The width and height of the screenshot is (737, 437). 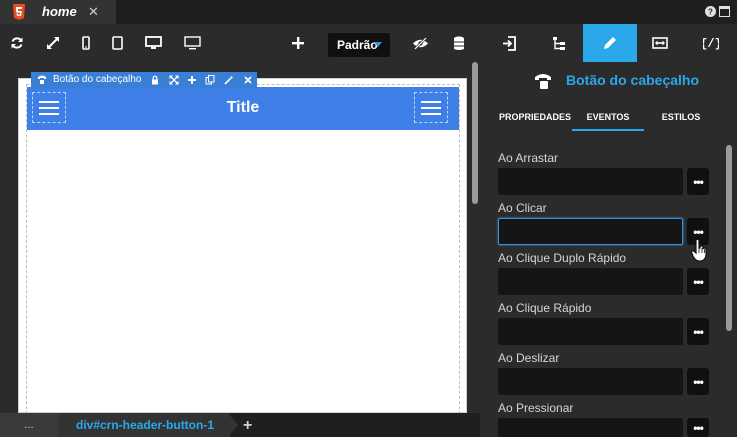 I want to click on subtab-styles: ESTILOS, so click(x=681, y=117).